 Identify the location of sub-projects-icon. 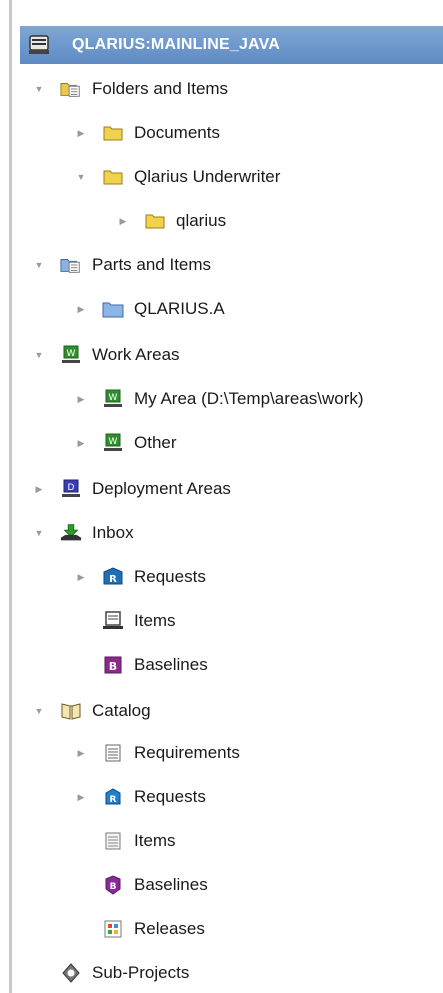
(71, 973).